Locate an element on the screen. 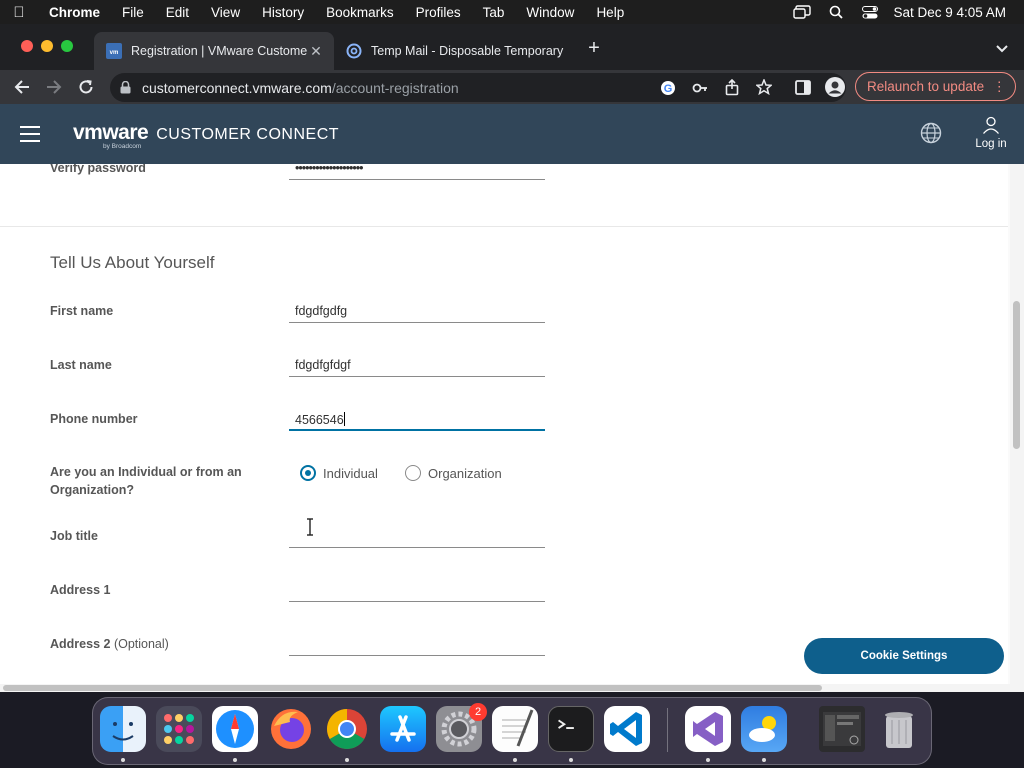 This screenshot has width=1024, height=768. menu-file: File is located at coordinates (133, 12).